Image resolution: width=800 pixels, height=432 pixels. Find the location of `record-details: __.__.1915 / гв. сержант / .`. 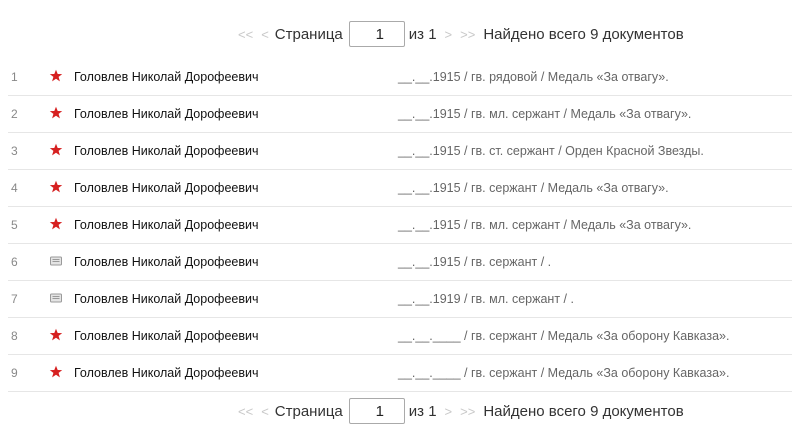

record-details: __.__.1915 / гв. сержант / . is located at coordinates (475, 262).